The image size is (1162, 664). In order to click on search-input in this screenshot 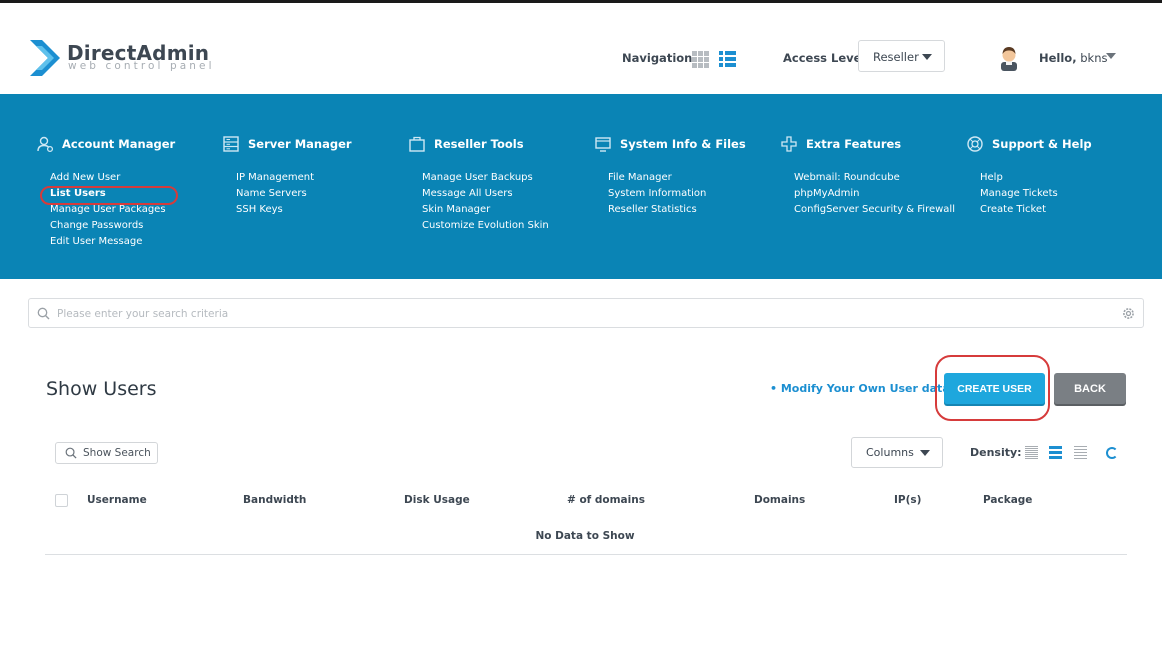, I will do `click(577, 314)`.